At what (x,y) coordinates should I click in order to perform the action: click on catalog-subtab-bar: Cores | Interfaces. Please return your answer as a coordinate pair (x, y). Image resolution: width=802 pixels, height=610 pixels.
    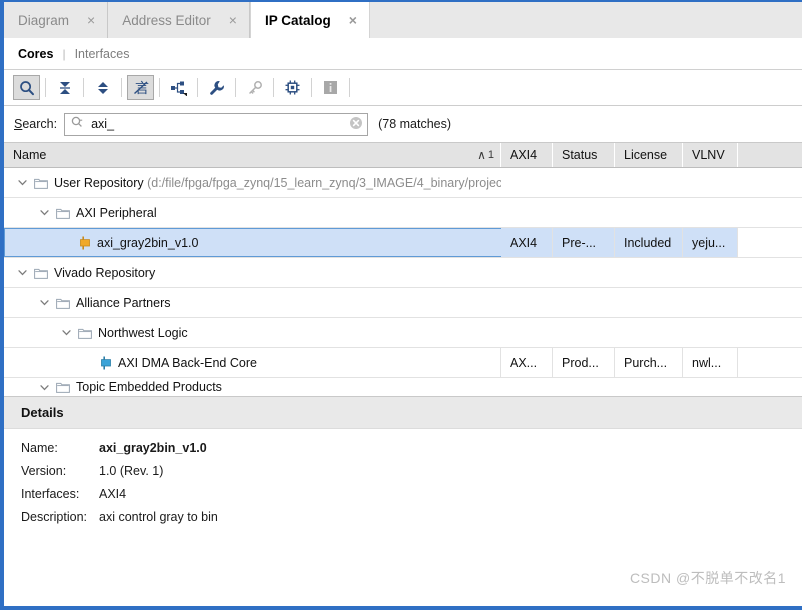
    Looking at the image, I should click on (403, 54).